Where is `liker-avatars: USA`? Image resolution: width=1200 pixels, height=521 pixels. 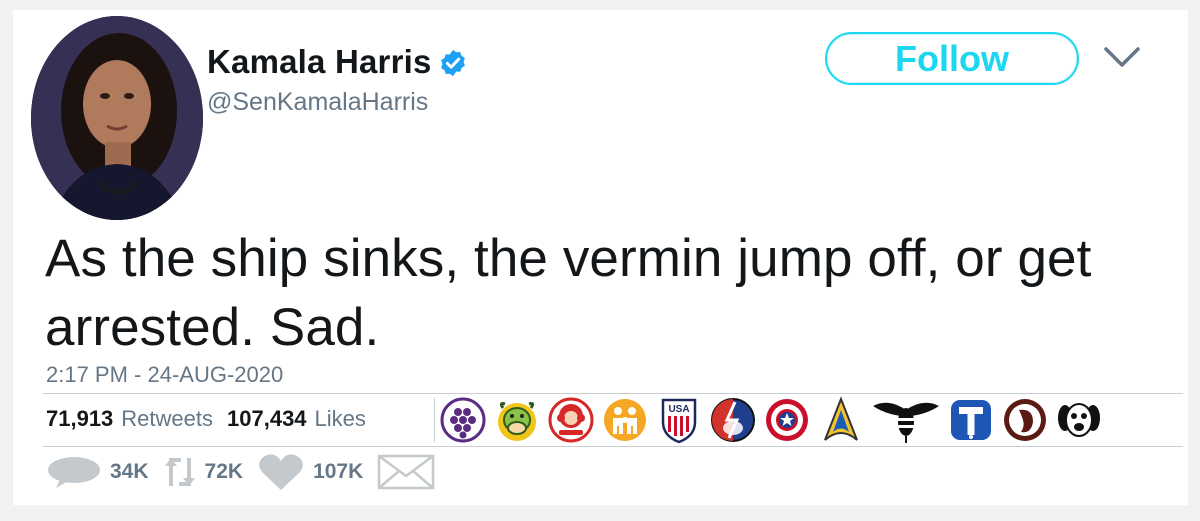
liker-avatars: USA is located at coordinates (774, 420).